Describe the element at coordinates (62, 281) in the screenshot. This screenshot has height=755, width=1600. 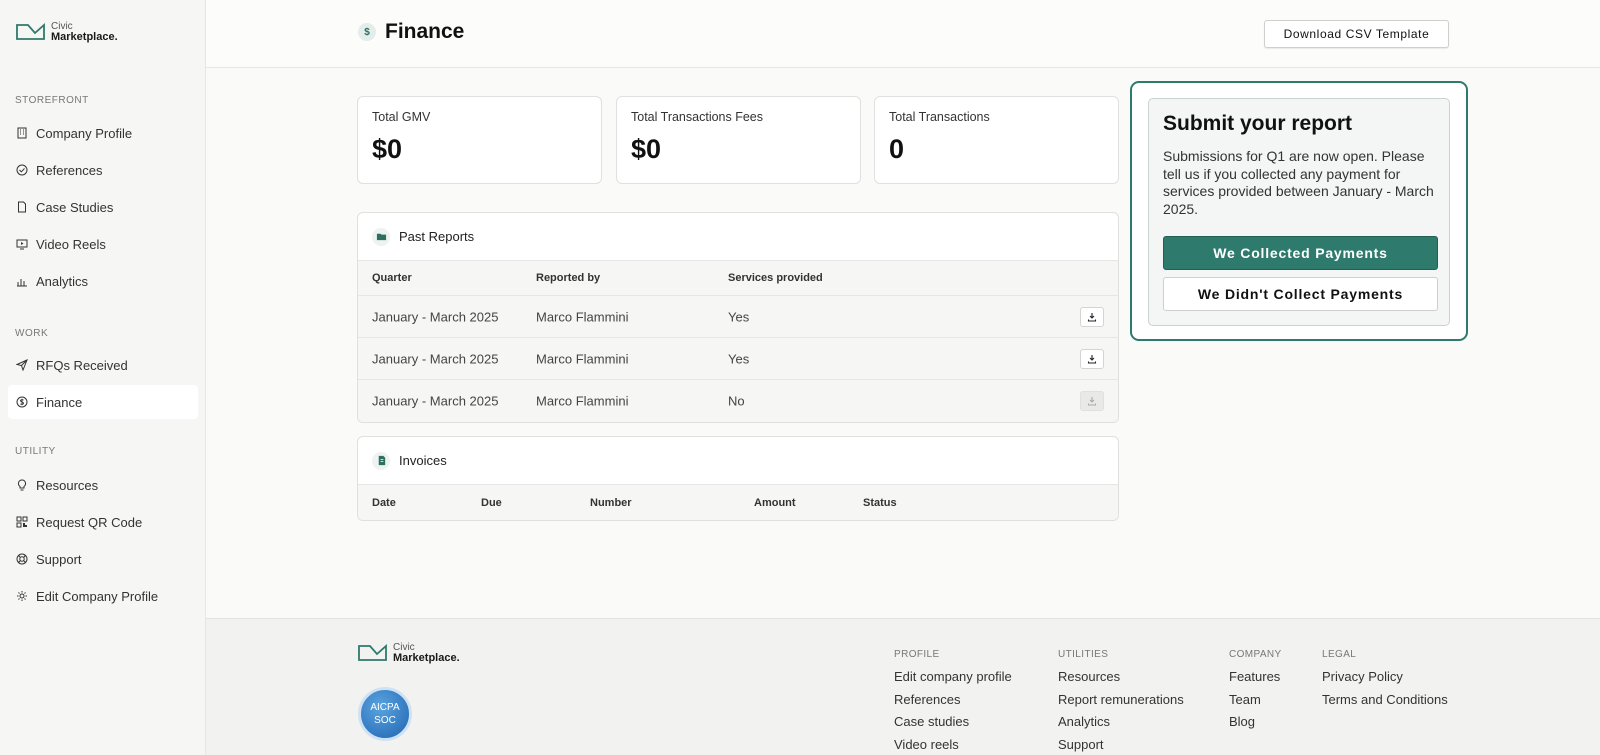
I see `sidebar-item-label: Analytics` at that location.